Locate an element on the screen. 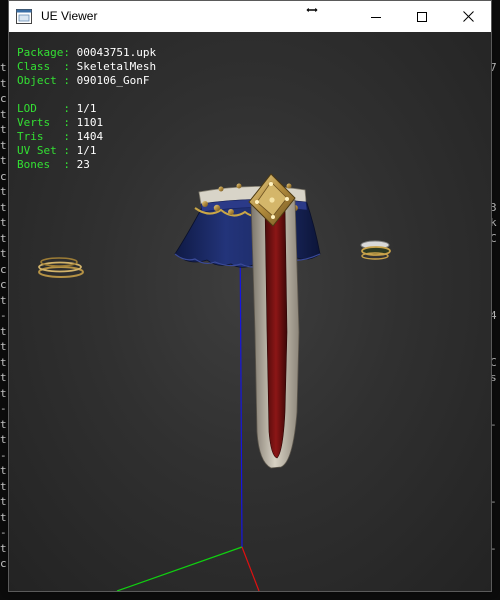 The height and width of the screenshot is (600, 500). info-row: Tris : 1404 is located at coordinates (86, 137).